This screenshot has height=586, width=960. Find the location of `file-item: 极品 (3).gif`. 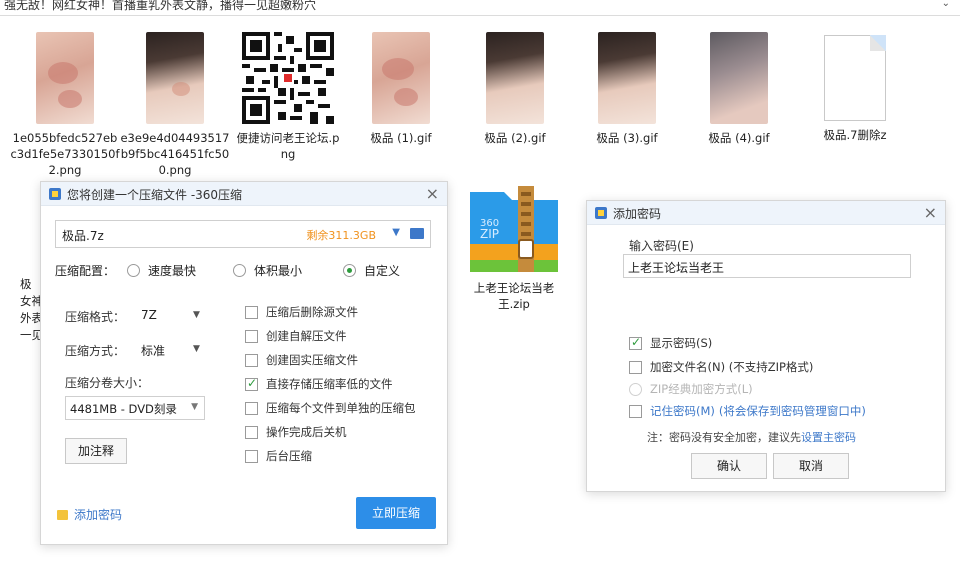

file-item: 极品 (3).gif is located at coordinates (627, 89).